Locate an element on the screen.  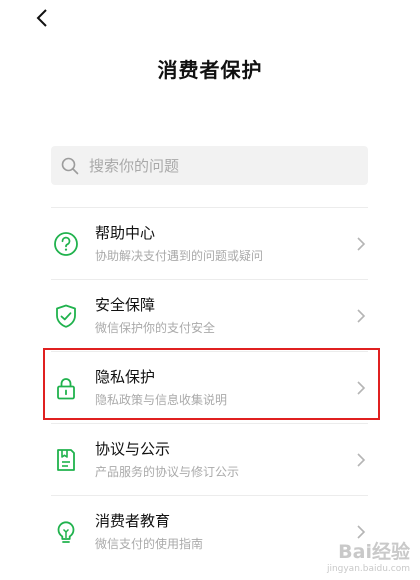
menu-item-privacy: 隐私保护 隐私政策与信息收集说明 is located at coordinates (209, 387).